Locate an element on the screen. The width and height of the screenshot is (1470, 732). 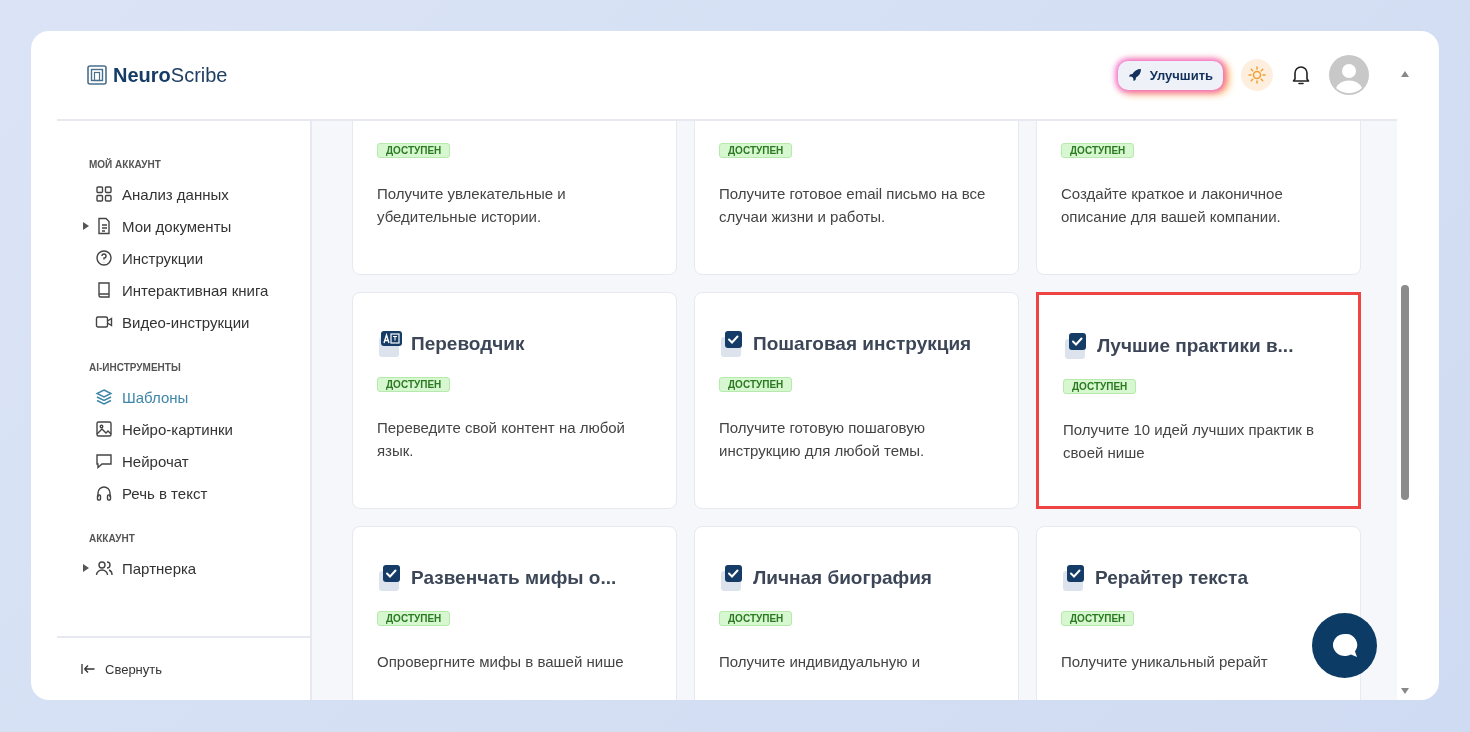
template-card: Рерайтер текста ДОСТУПЕН Получите уникальный рерайт is located at coordinates (1198, 613).